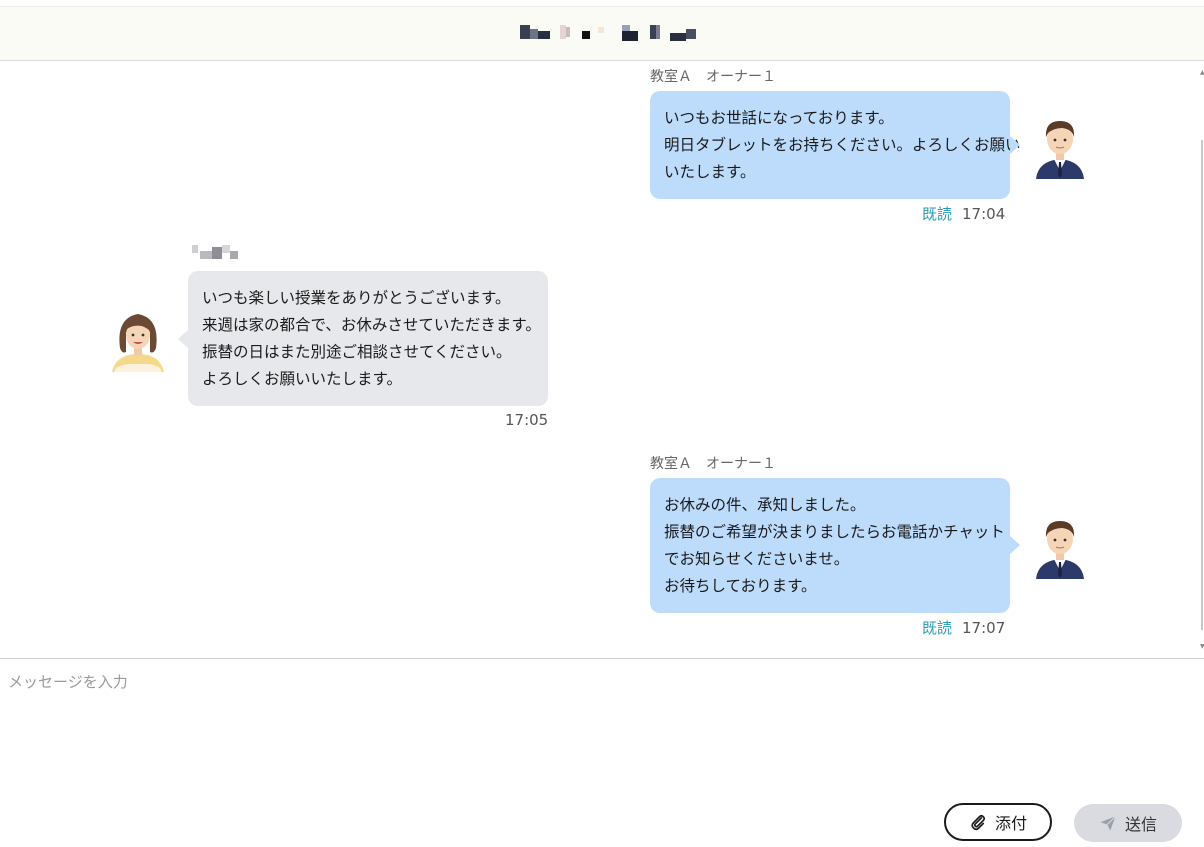 The width and height of the screenshot is (1204, 847). I want to click on message-time: 17:07, so click(984, 628).